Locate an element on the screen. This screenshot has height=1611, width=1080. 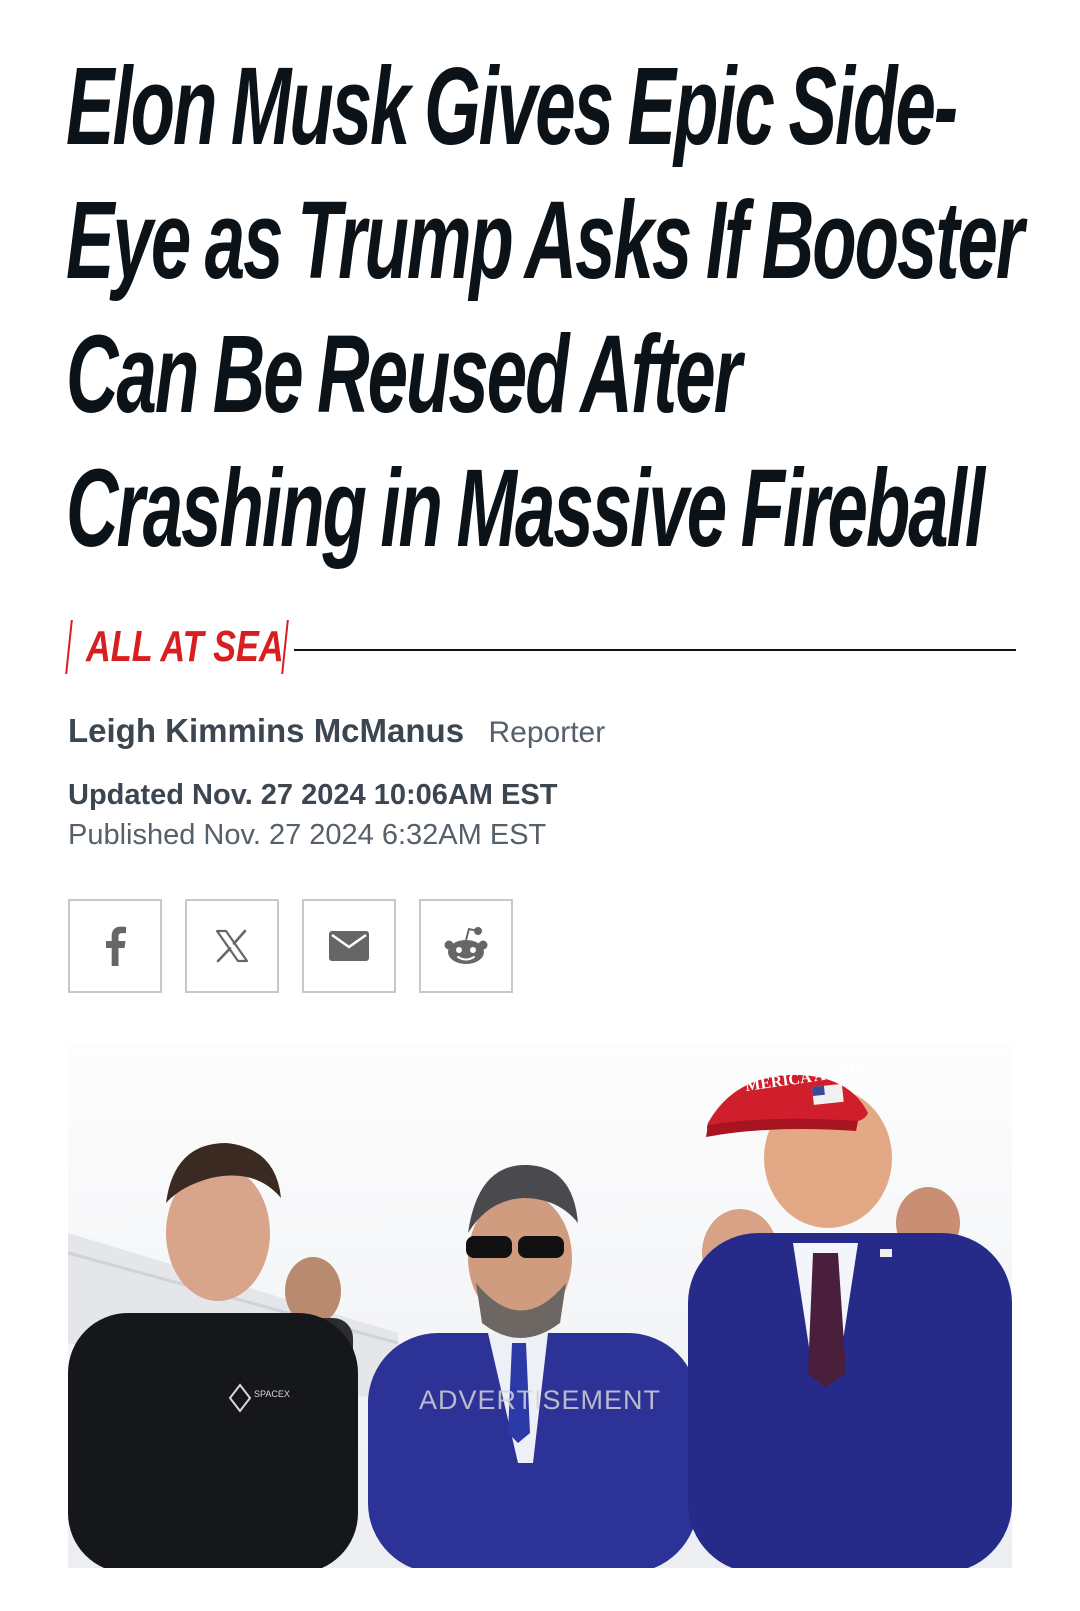
share-email-button is located at coordinates (349, 946).